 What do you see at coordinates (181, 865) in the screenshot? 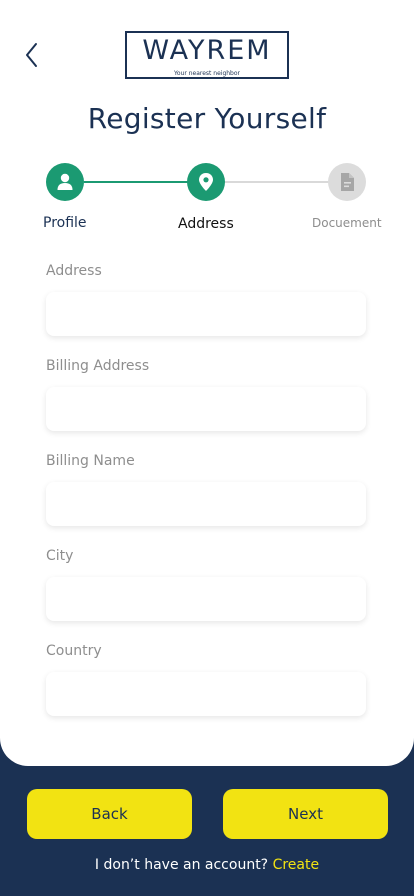
I see `footer-prompt: I don’t have an account?` at bounding box center [181, 865].